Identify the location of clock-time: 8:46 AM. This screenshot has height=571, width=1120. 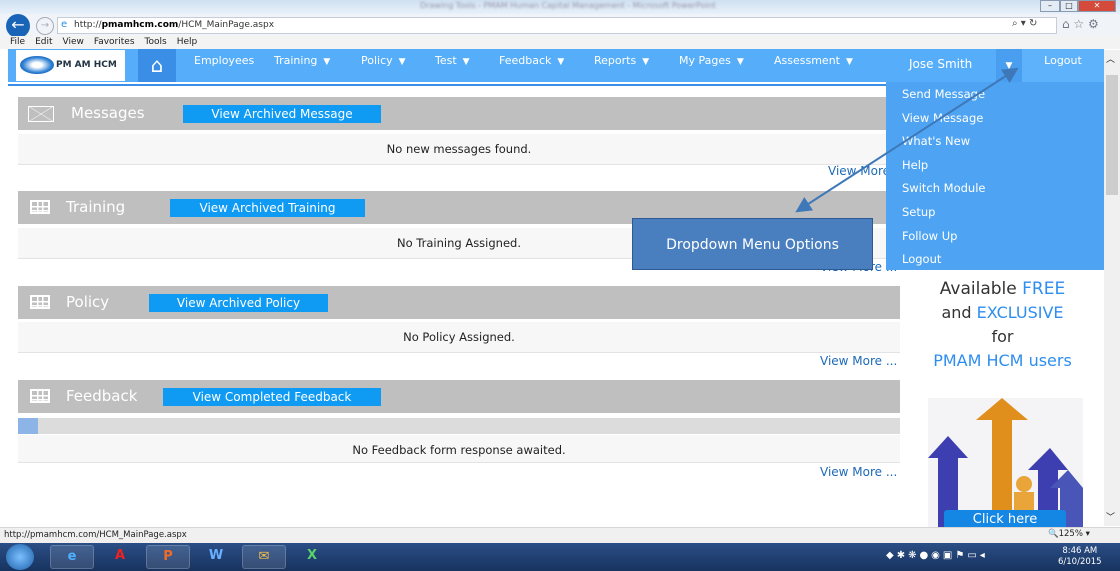
(1080, 551).